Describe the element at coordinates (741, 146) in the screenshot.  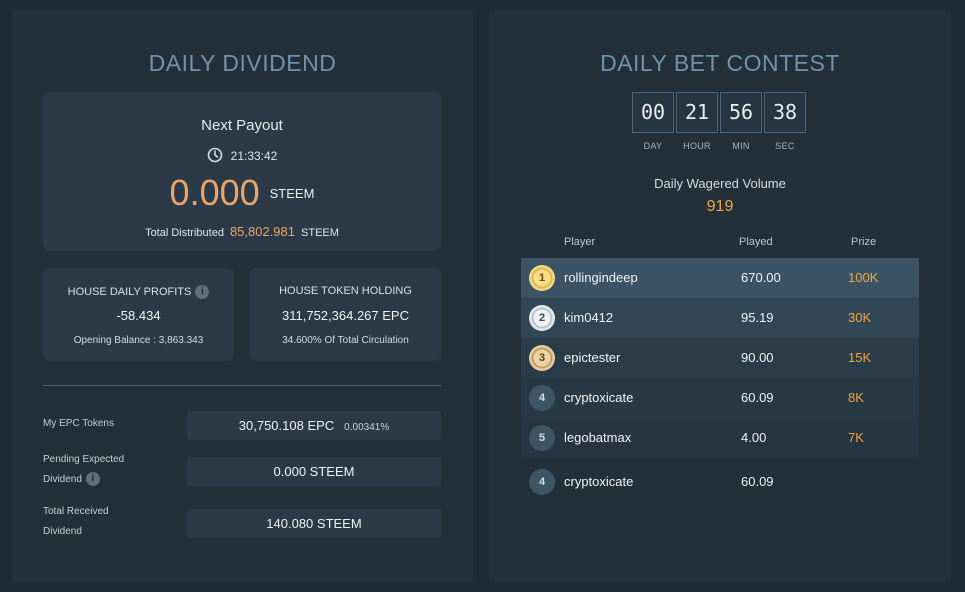
I see `countdown-min-label: MIN` at that location.